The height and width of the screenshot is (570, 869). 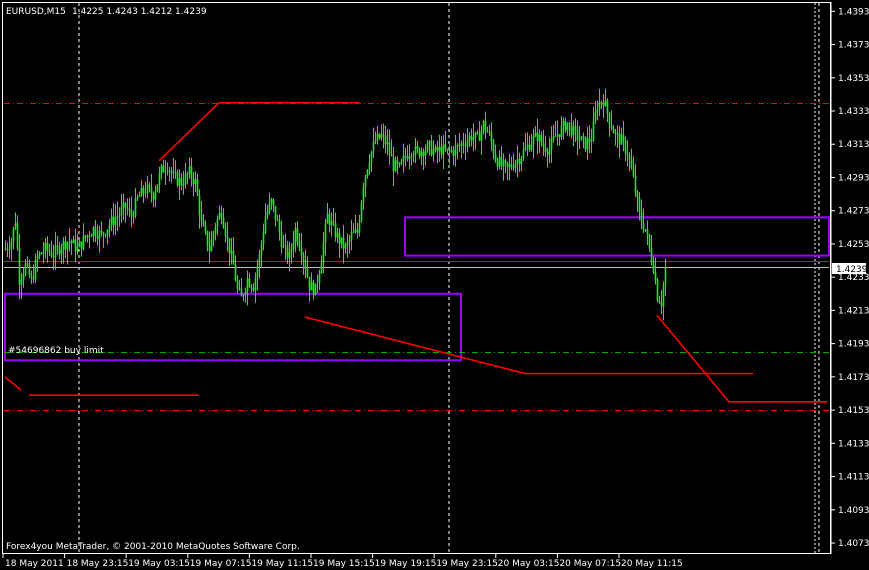 What do you see at coordinates (159, 564) in the screenshot?
I see `time-tick-label: 19 May 03:15` at bounding box center [159, 564].